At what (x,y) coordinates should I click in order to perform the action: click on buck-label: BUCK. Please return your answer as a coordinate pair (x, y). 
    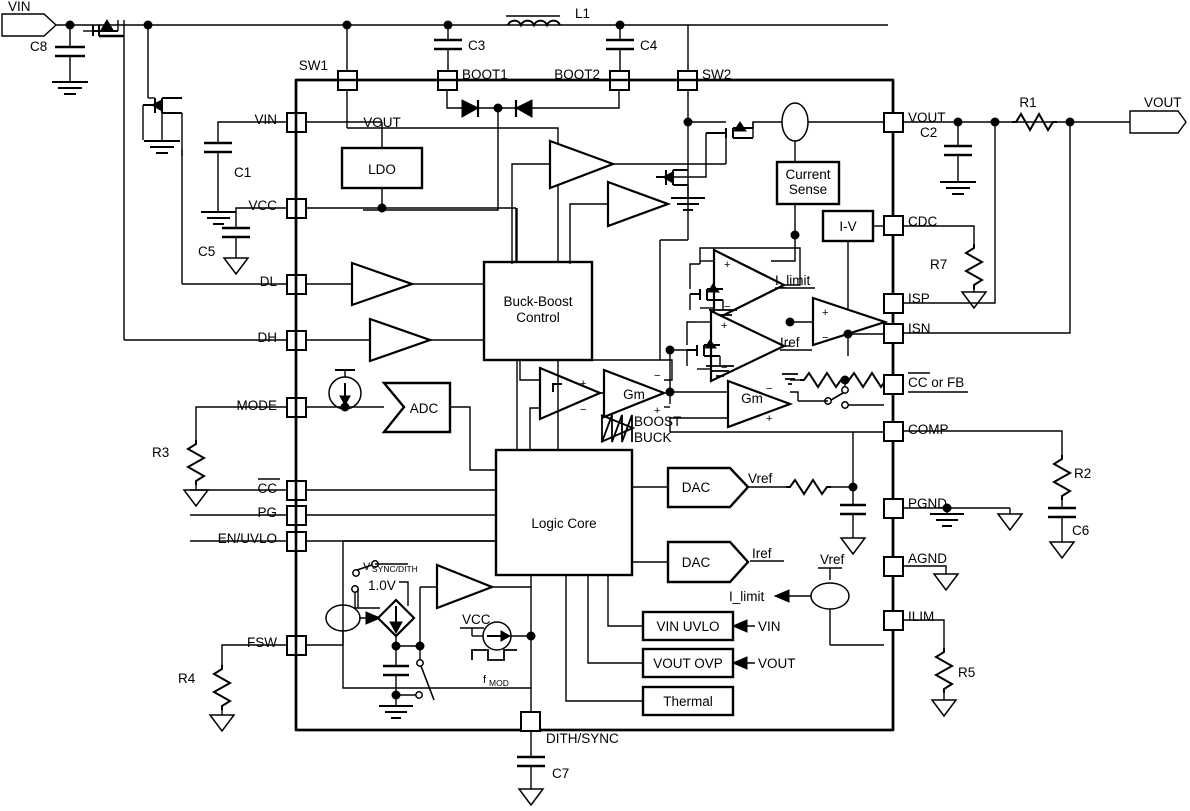
    Looking at the image, I should click on (653, 437).